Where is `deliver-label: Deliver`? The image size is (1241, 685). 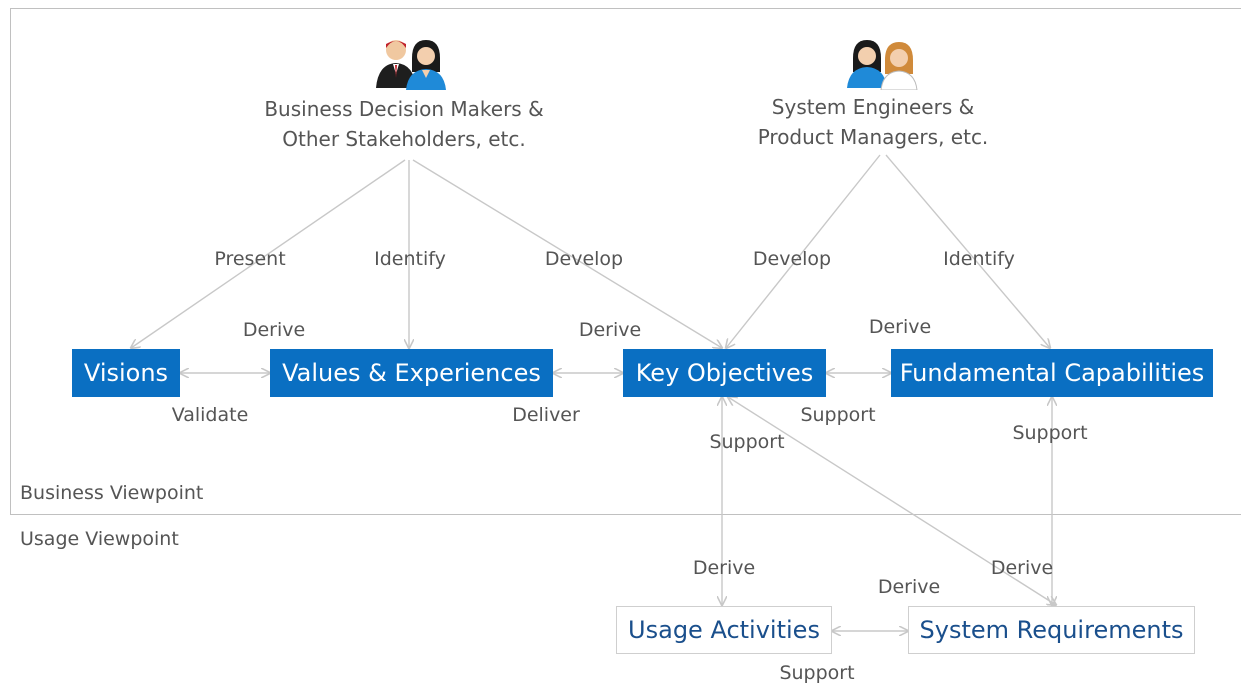
deliver-label: Deliver is located at coordinates (546, 415).